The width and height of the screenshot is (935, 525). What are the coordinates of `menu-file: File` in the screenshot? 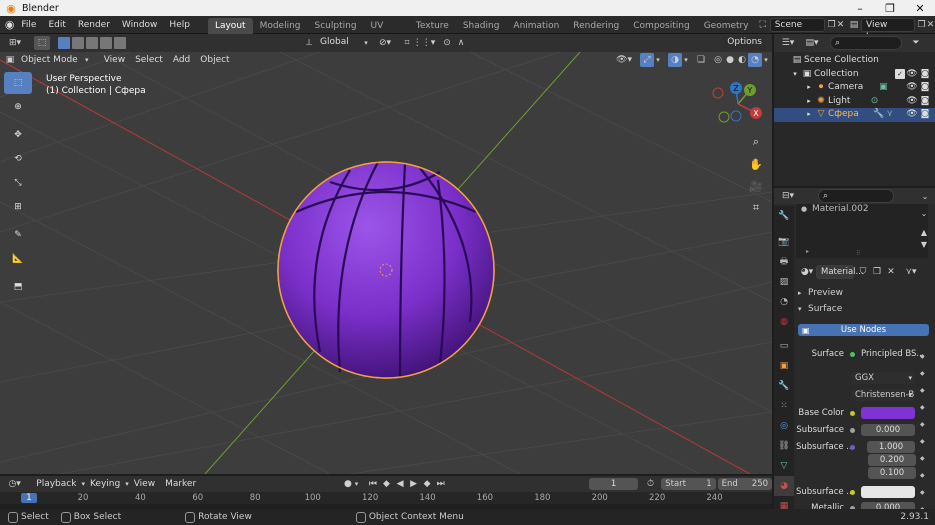 It's located at (28, 25).